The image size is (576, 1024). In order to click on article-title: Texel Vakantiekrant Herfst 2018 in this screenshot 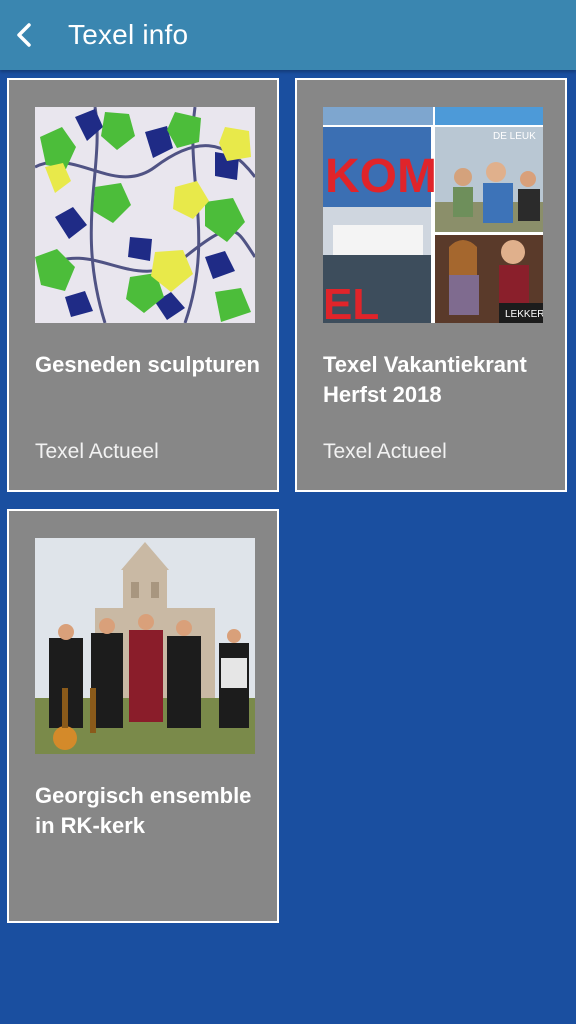, I will do `click(425, 379)`.